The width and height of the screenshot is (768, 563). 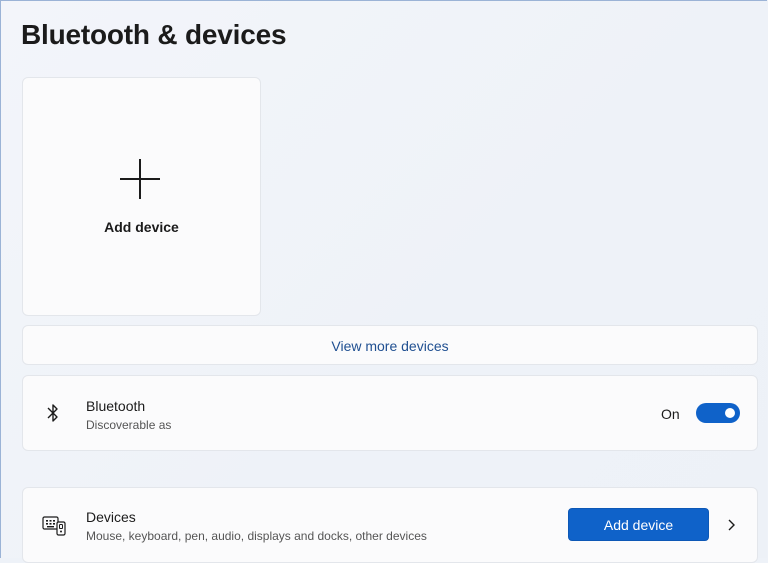 What do you see at coordinates (730, 413) in the screenshot?
I see `toggle-knob` at bounding box center [730, 413].